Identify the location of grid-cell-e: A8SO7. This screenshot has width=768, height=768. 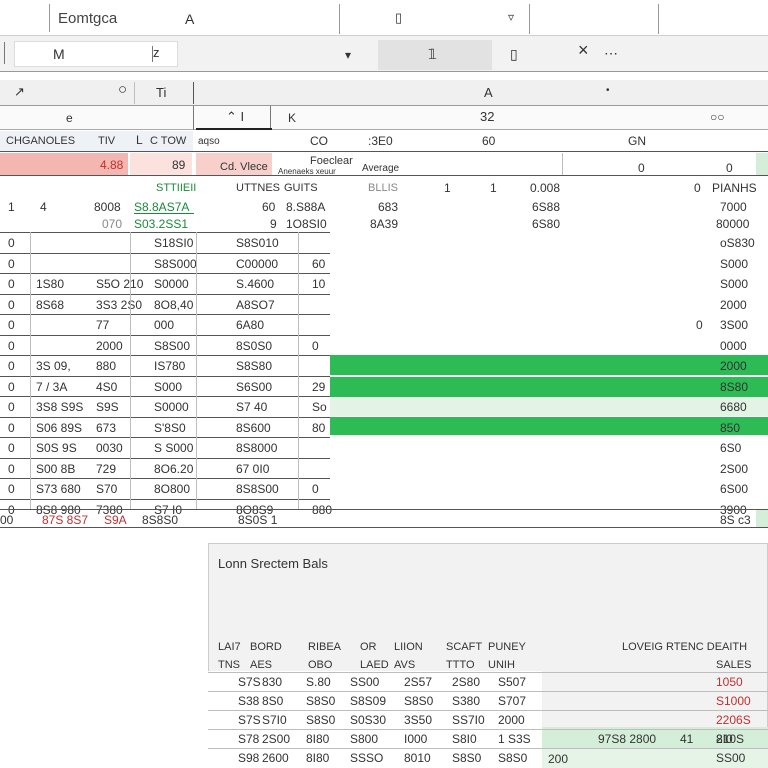
(255, 305).